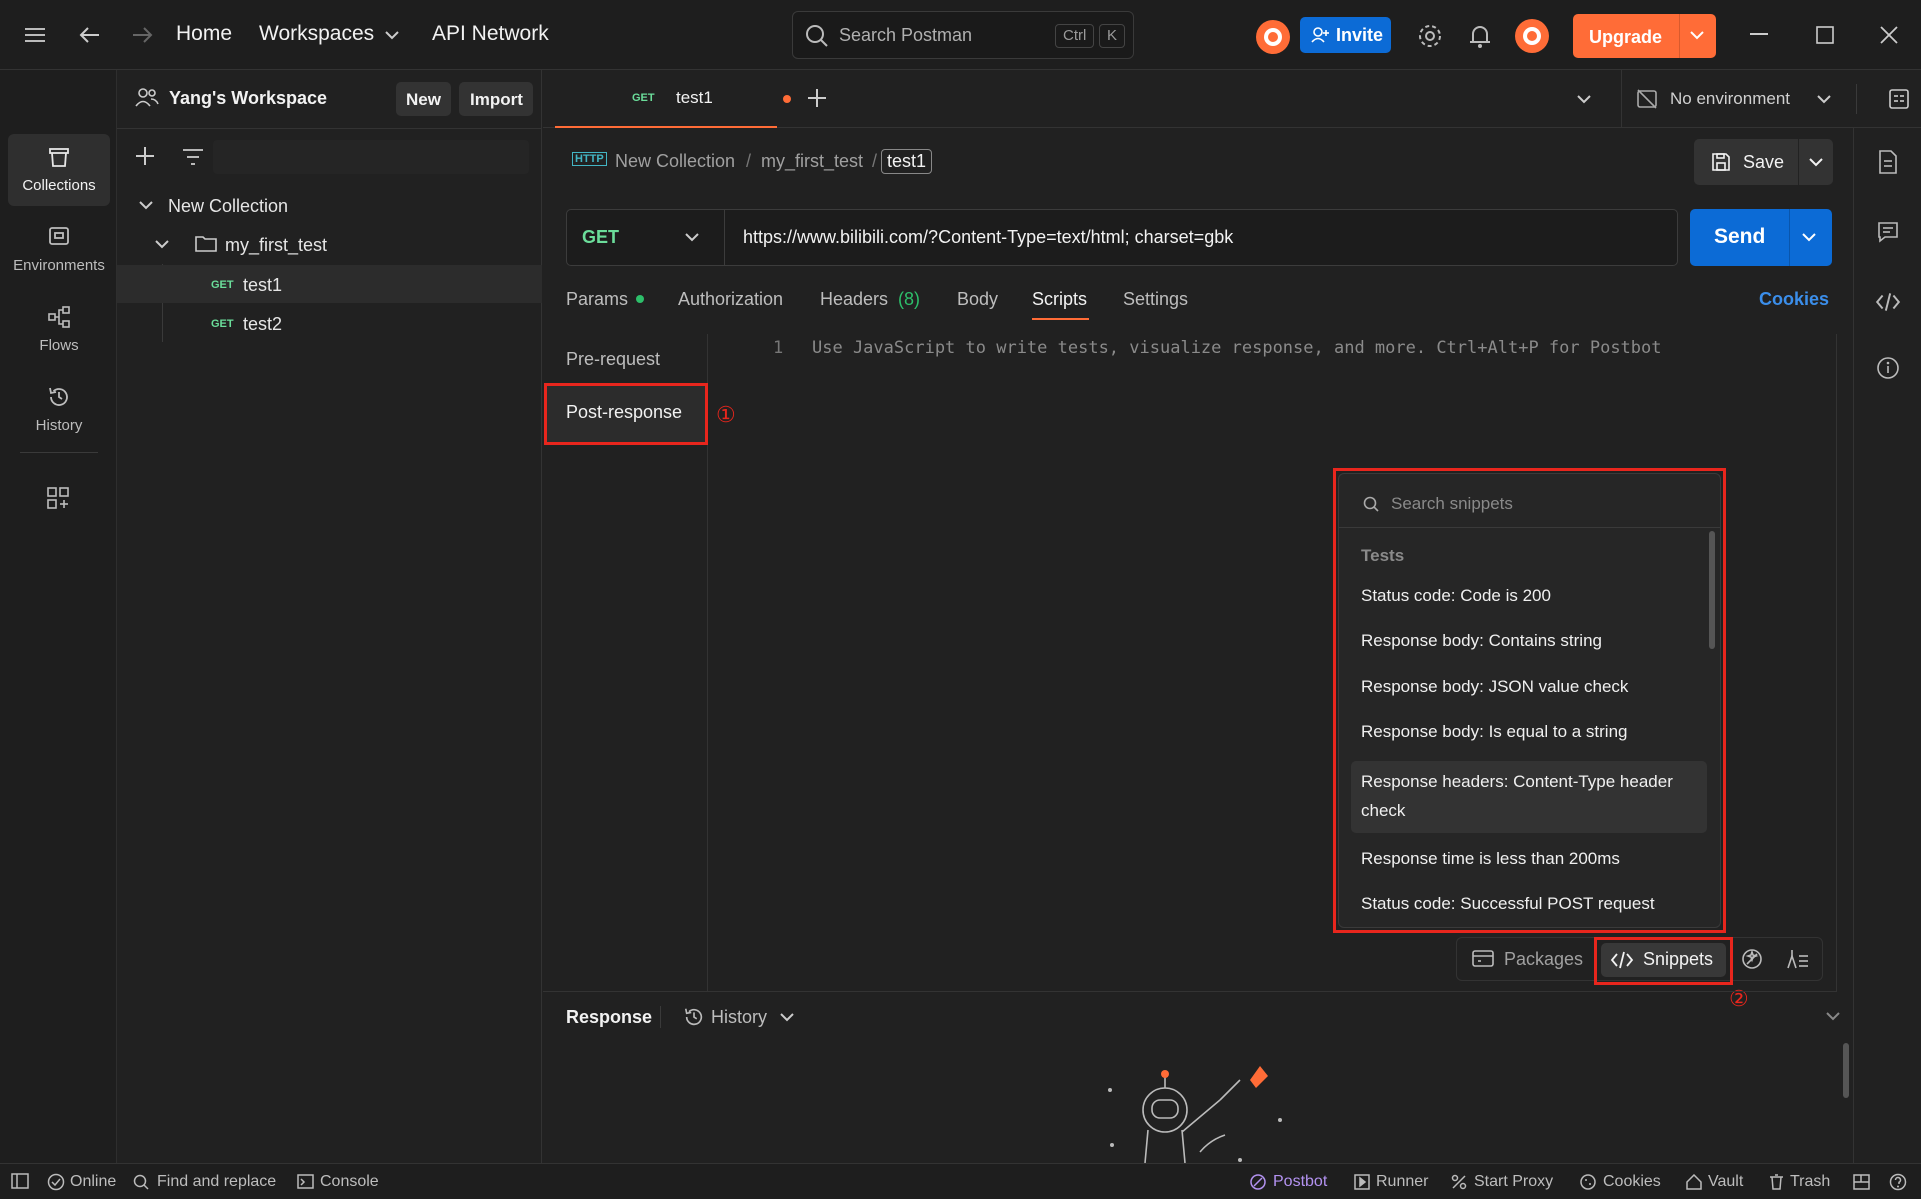 The width and height of the screenshot is (1921, 1199). I want to click on api-network-link: API Network, so click(490, 34).